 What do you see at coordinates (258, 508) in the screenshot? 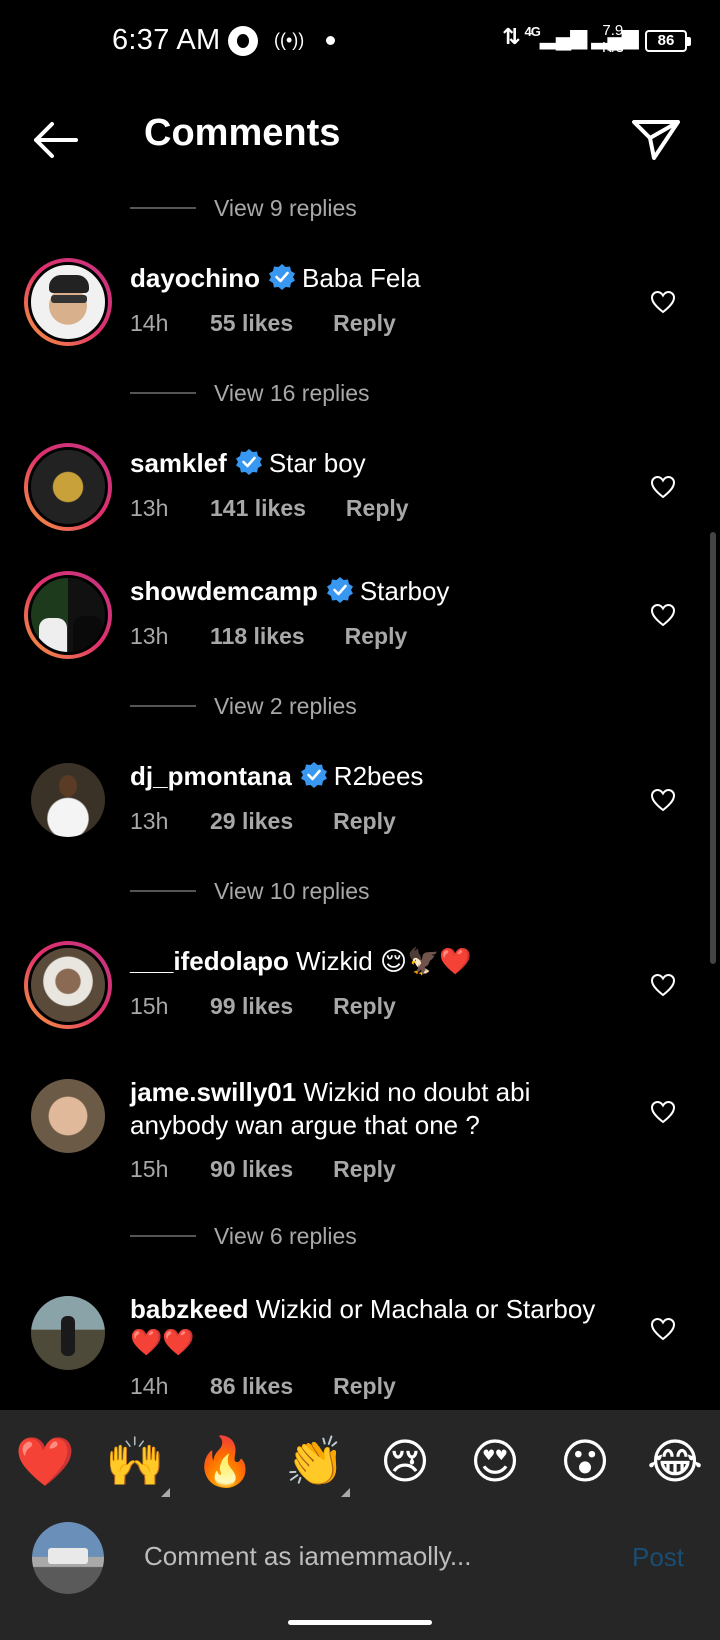
I see `likes-count: 141 likes` at bounding box center [258, 508].